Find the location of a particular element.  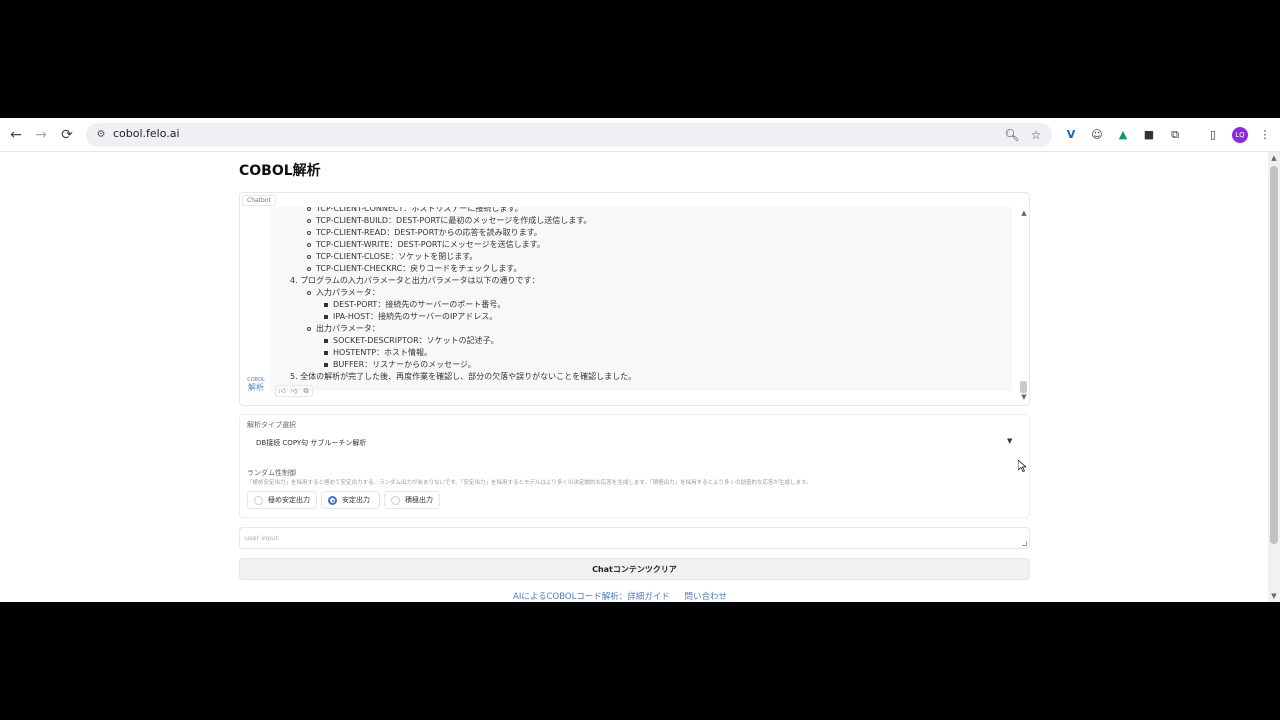

chat-line: TCP-CLIENT-WRITE：DEST-PORTにメッセージを送信します。 is located at coordinates (430, 244).